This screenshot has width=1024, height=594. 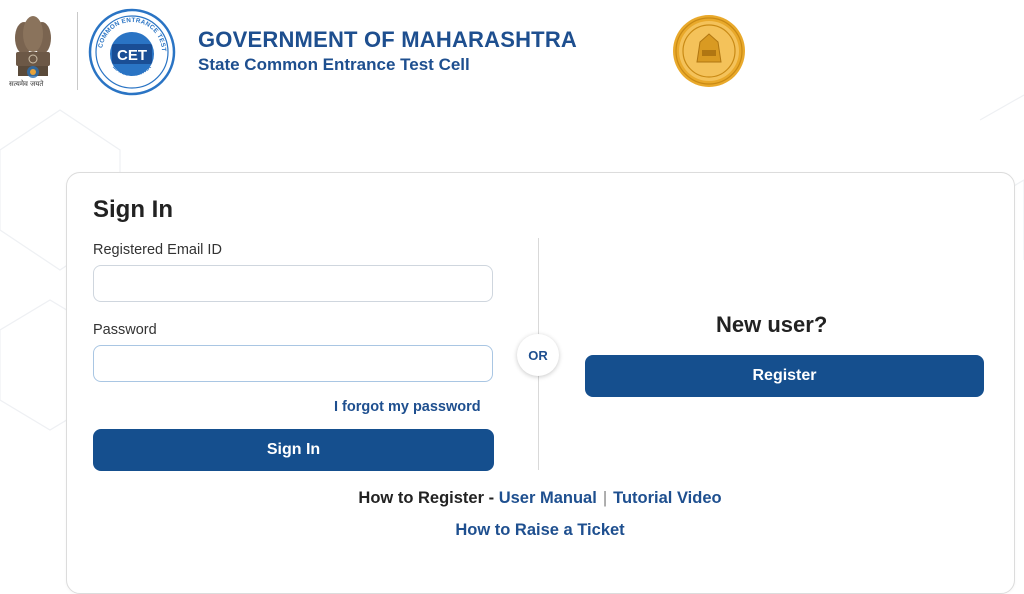 What do you see at coordinates (709, 51) in the screenshot?
I see `maharashtra-seal-icon` at bounding box center [709, 51].